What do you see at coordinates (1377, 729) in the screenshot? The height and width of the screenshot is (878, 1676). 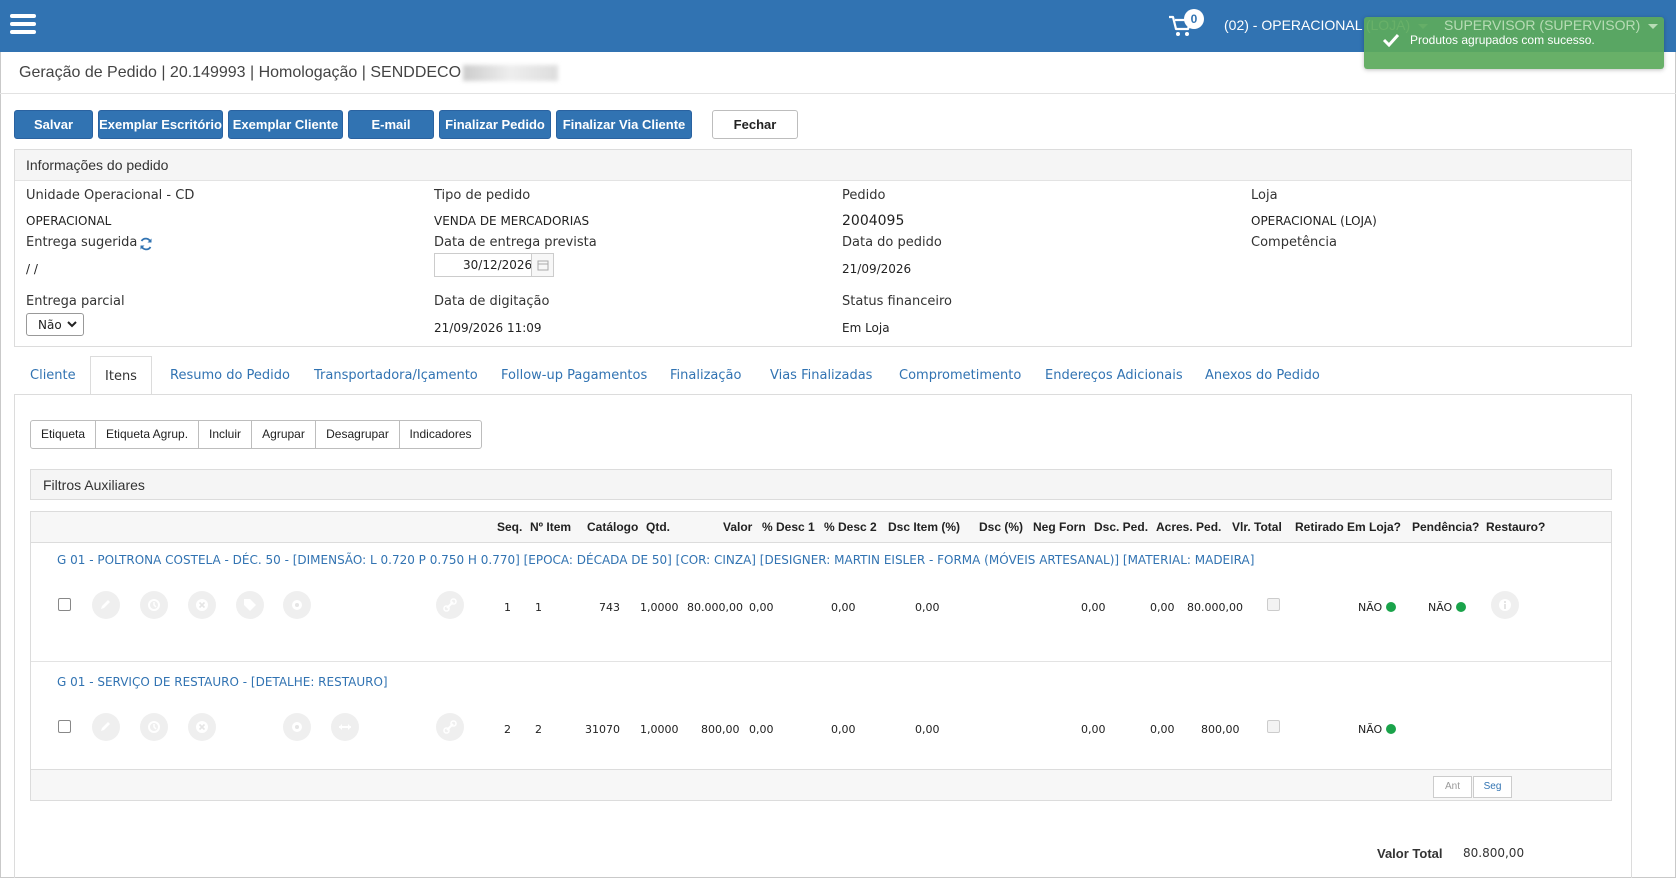 I see `pendencia-status: NÃO` at bounding box center [1377, 729].